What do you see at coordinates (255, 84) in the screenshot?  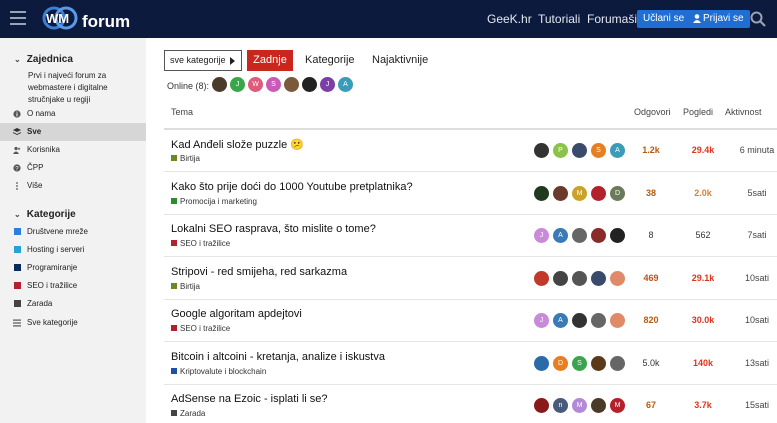 I see `online-user-avatar: W` at bounding box center [255, 84].